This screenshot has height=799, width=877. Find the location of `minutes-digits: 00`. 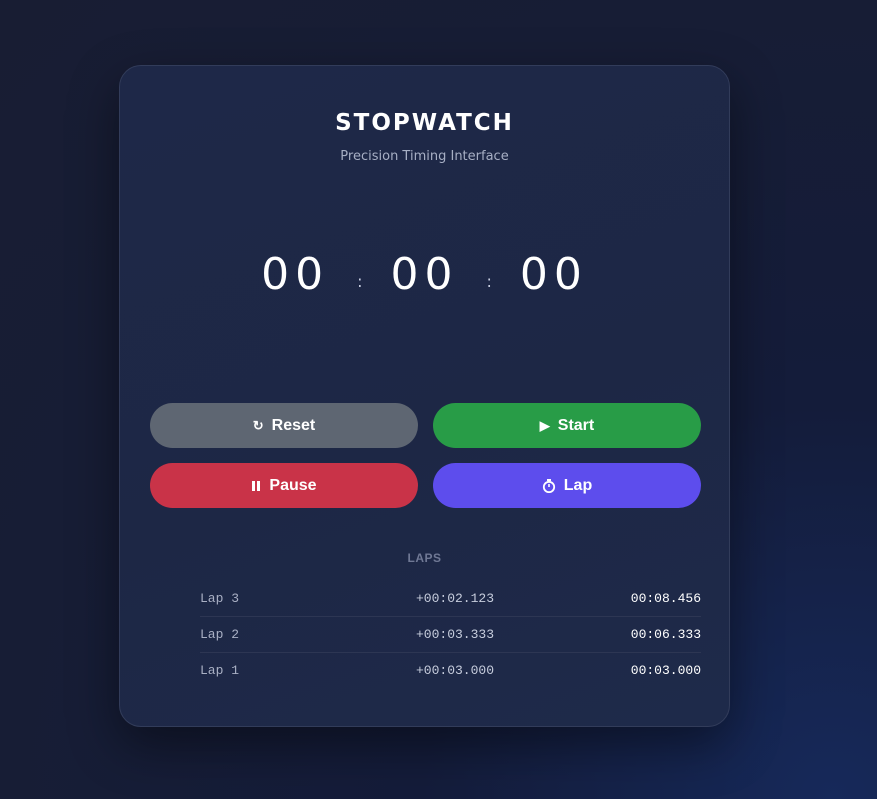

minutes-digits: 00 is located at coordinates (295, 274).